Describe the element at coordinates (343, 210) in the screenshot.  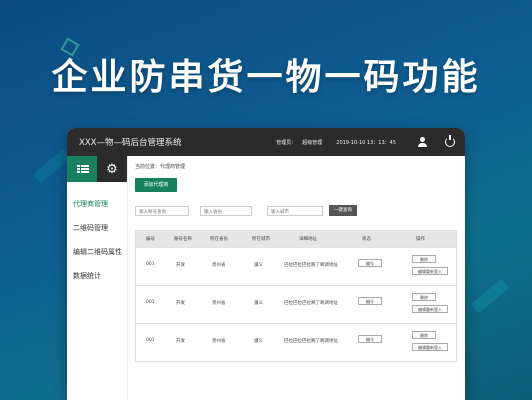
I see `query-button: 一键查询` at that location.